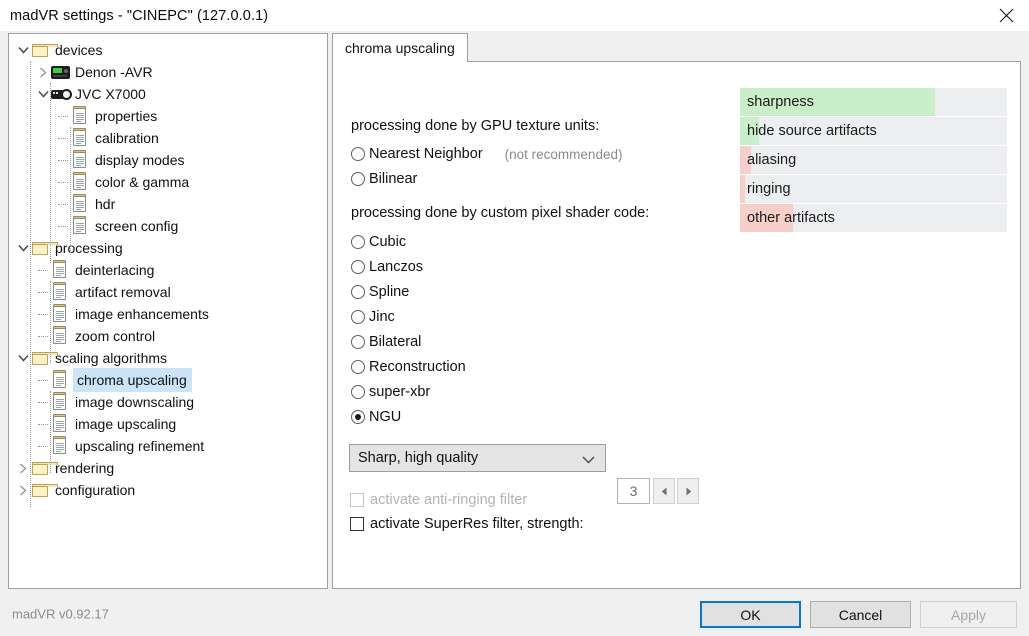 The height and width of the screenshot is (636, 1029). Describe the element at coordinates (390, 392) in the screenshot. I see `radio-super-xbr: super-xbr` at that location.